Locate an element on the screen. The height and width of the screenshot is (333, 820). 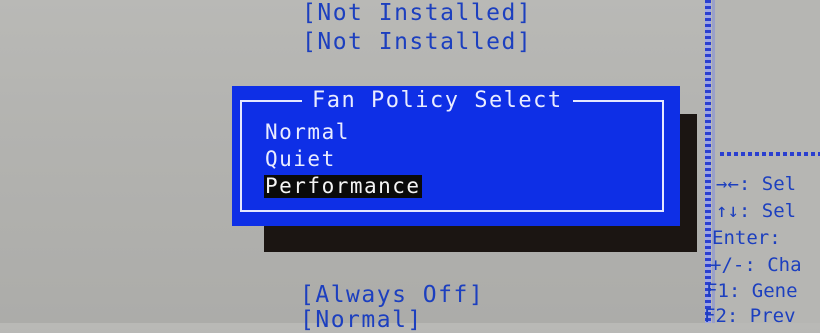
help-line-f1: F1: Gene is located at coordinates (752, 291).